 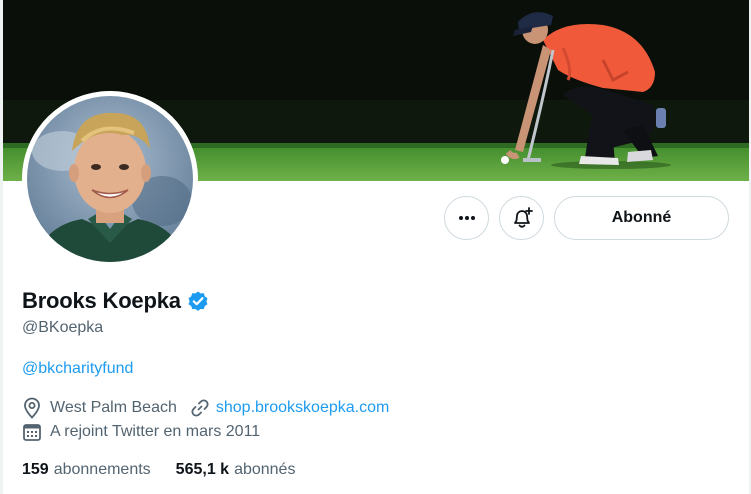 What do you see at coordinates (63, 327) in the screenshot?
I see `user-handle: @BKoepka` at bounding box center [63, 327].